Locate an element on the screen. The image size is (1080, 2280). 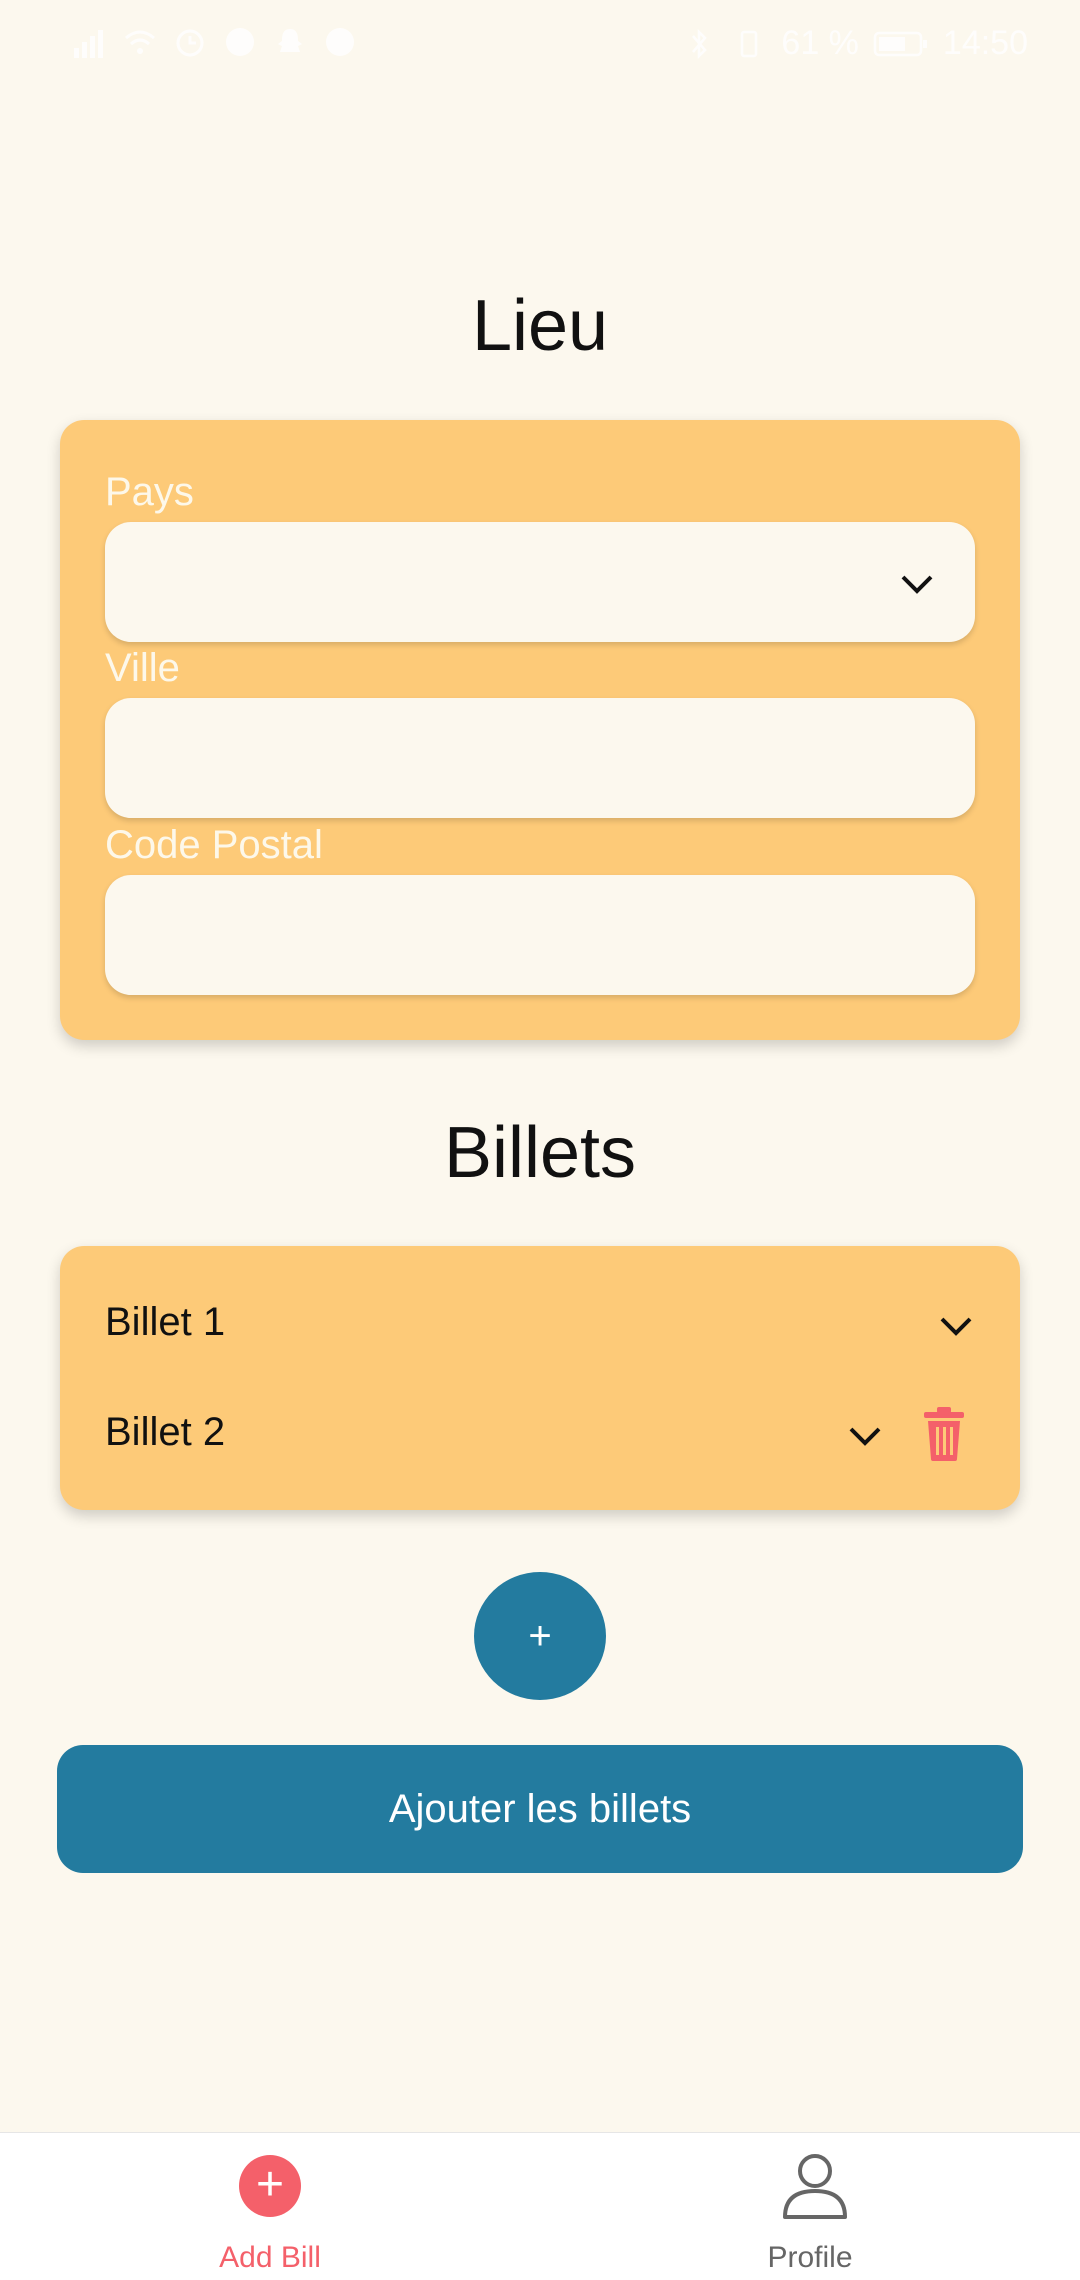
wifi-icon is located at coordinates (140, 42).